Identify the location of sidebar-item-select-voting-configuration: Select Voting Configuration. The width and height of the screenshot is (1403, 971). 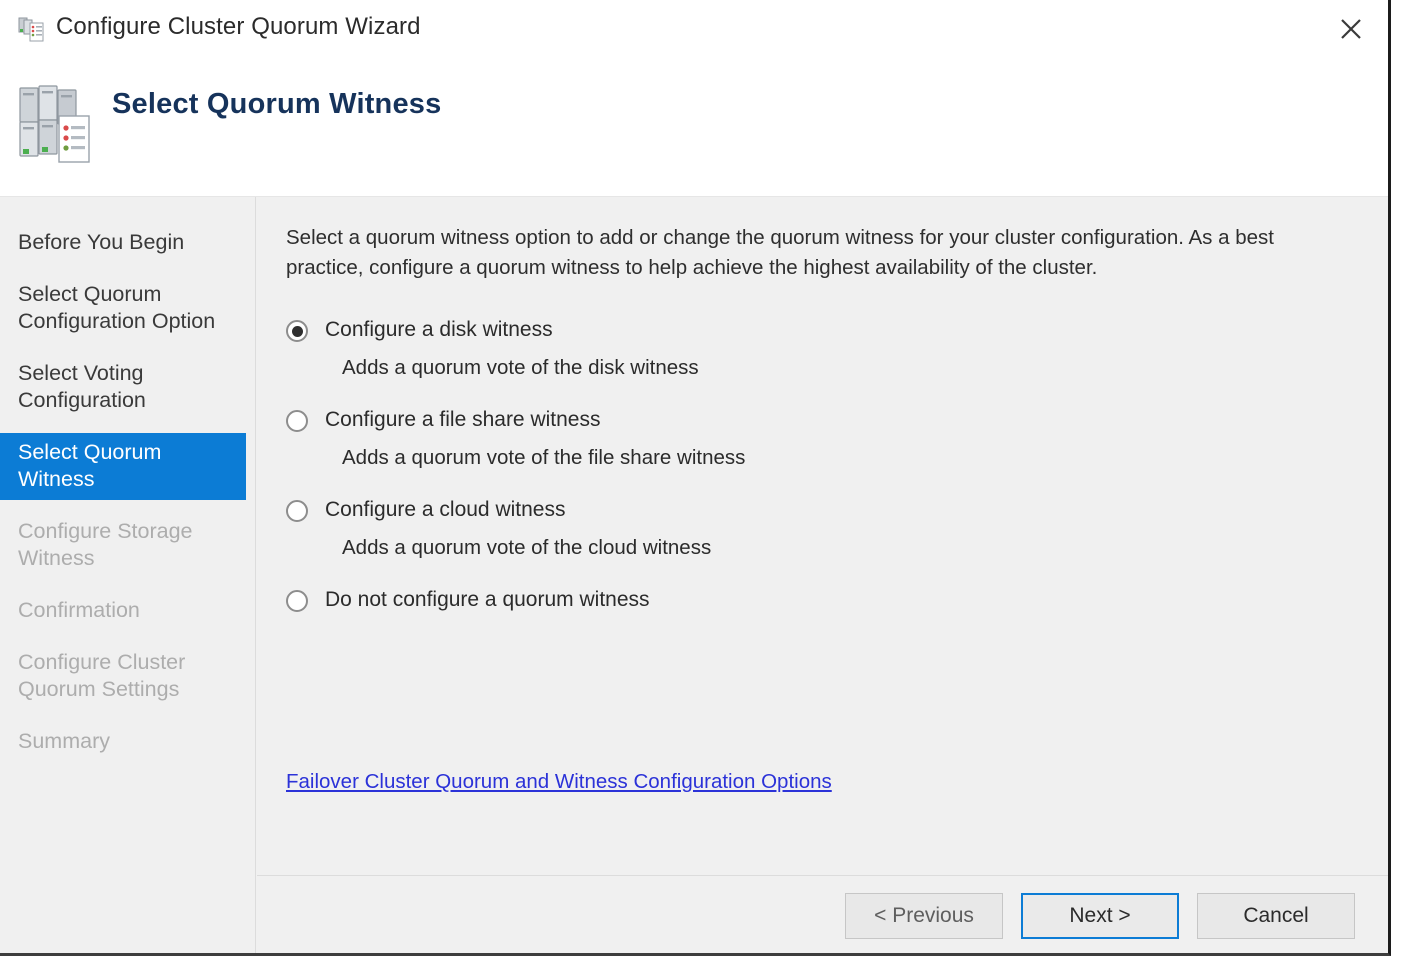
(127, 387).